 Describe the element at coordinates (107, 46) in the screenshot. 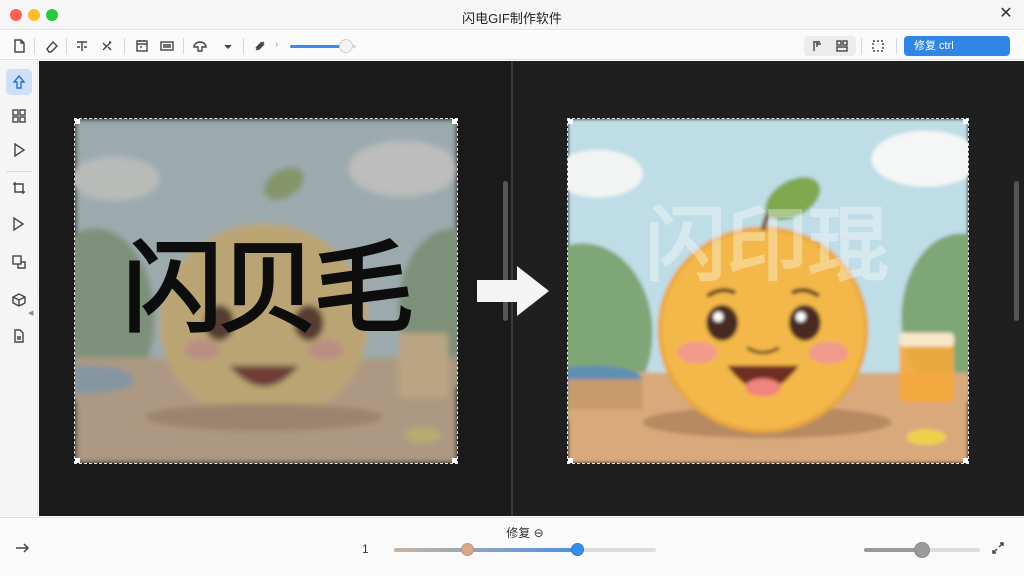

I see `magic-icon` at that location.